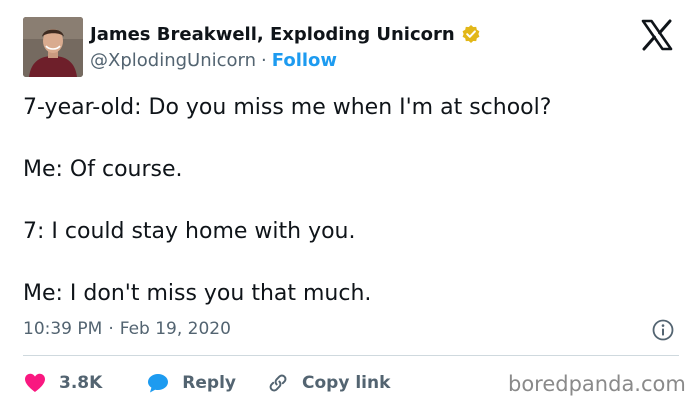  Describe the element at coordinates (209, 383) in the screenshot. I see `reply-label: Reply` at that location.